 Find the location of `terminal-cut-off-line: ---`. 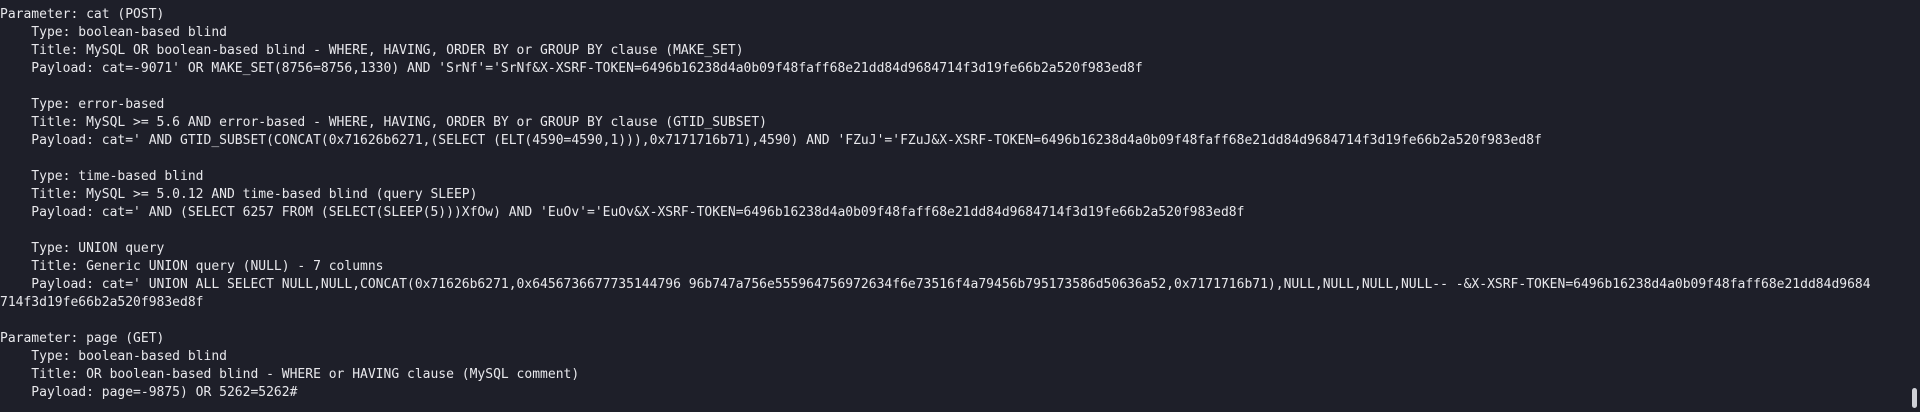

terminal-cut-off-line: --- is located at coordinates (11, 409).